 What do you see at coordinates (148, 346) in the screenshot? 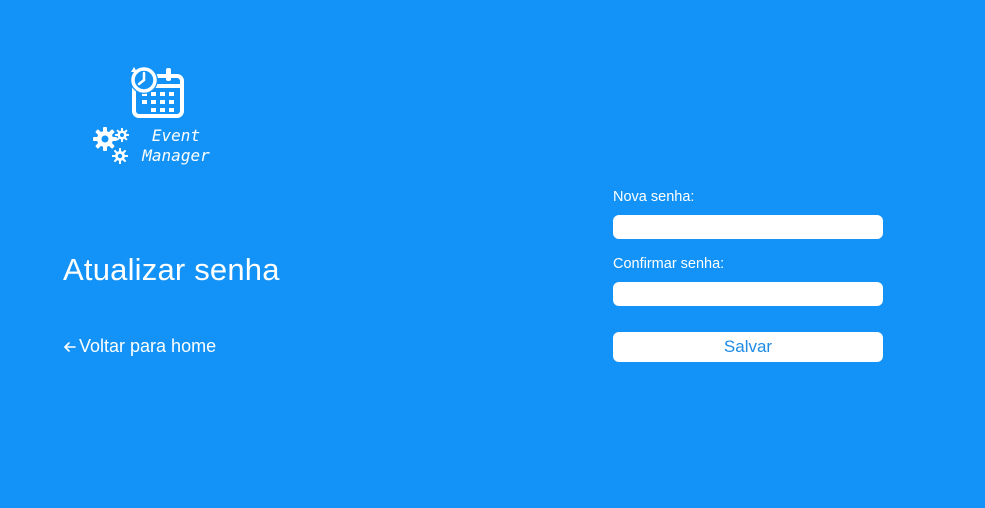
I see `back-link-label: Voltar para home` at bounding box center [148, 346].